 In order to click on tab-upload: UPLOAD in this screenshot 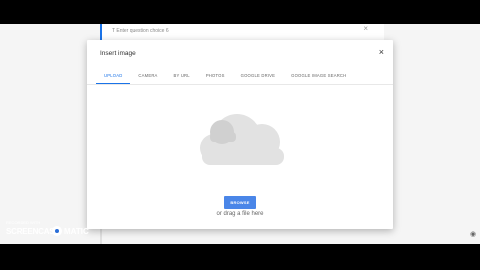, I will do `click(113, 76)`.